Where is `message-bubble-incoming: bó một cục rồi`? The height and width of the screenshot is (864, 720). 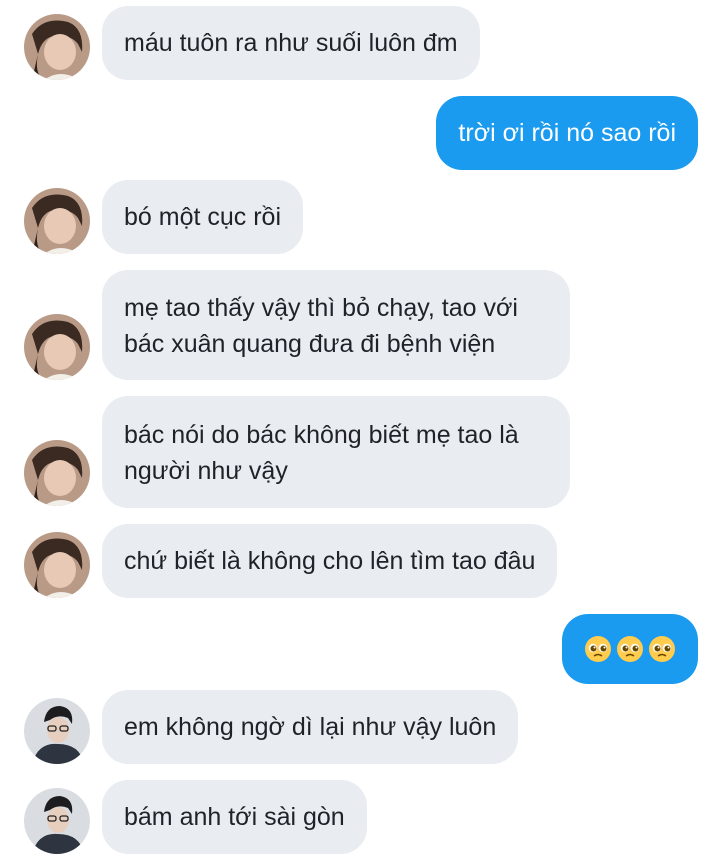
message-bubble-incoming: bó một cục rồi is located at coordinates (203, 217).